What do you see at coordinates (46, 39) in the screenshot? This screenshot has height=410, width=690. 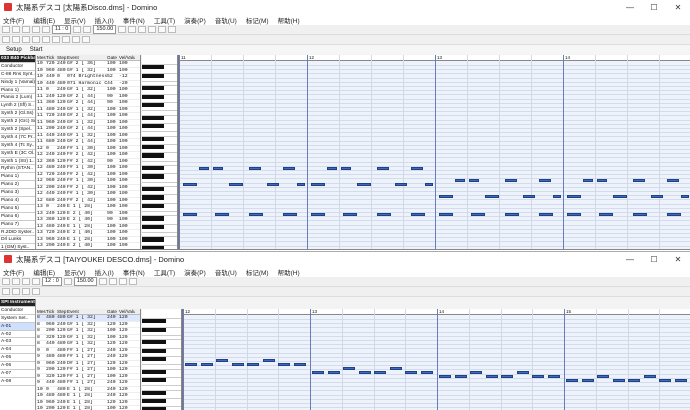 I see `snap-icon` at bounding box center [46, 39].